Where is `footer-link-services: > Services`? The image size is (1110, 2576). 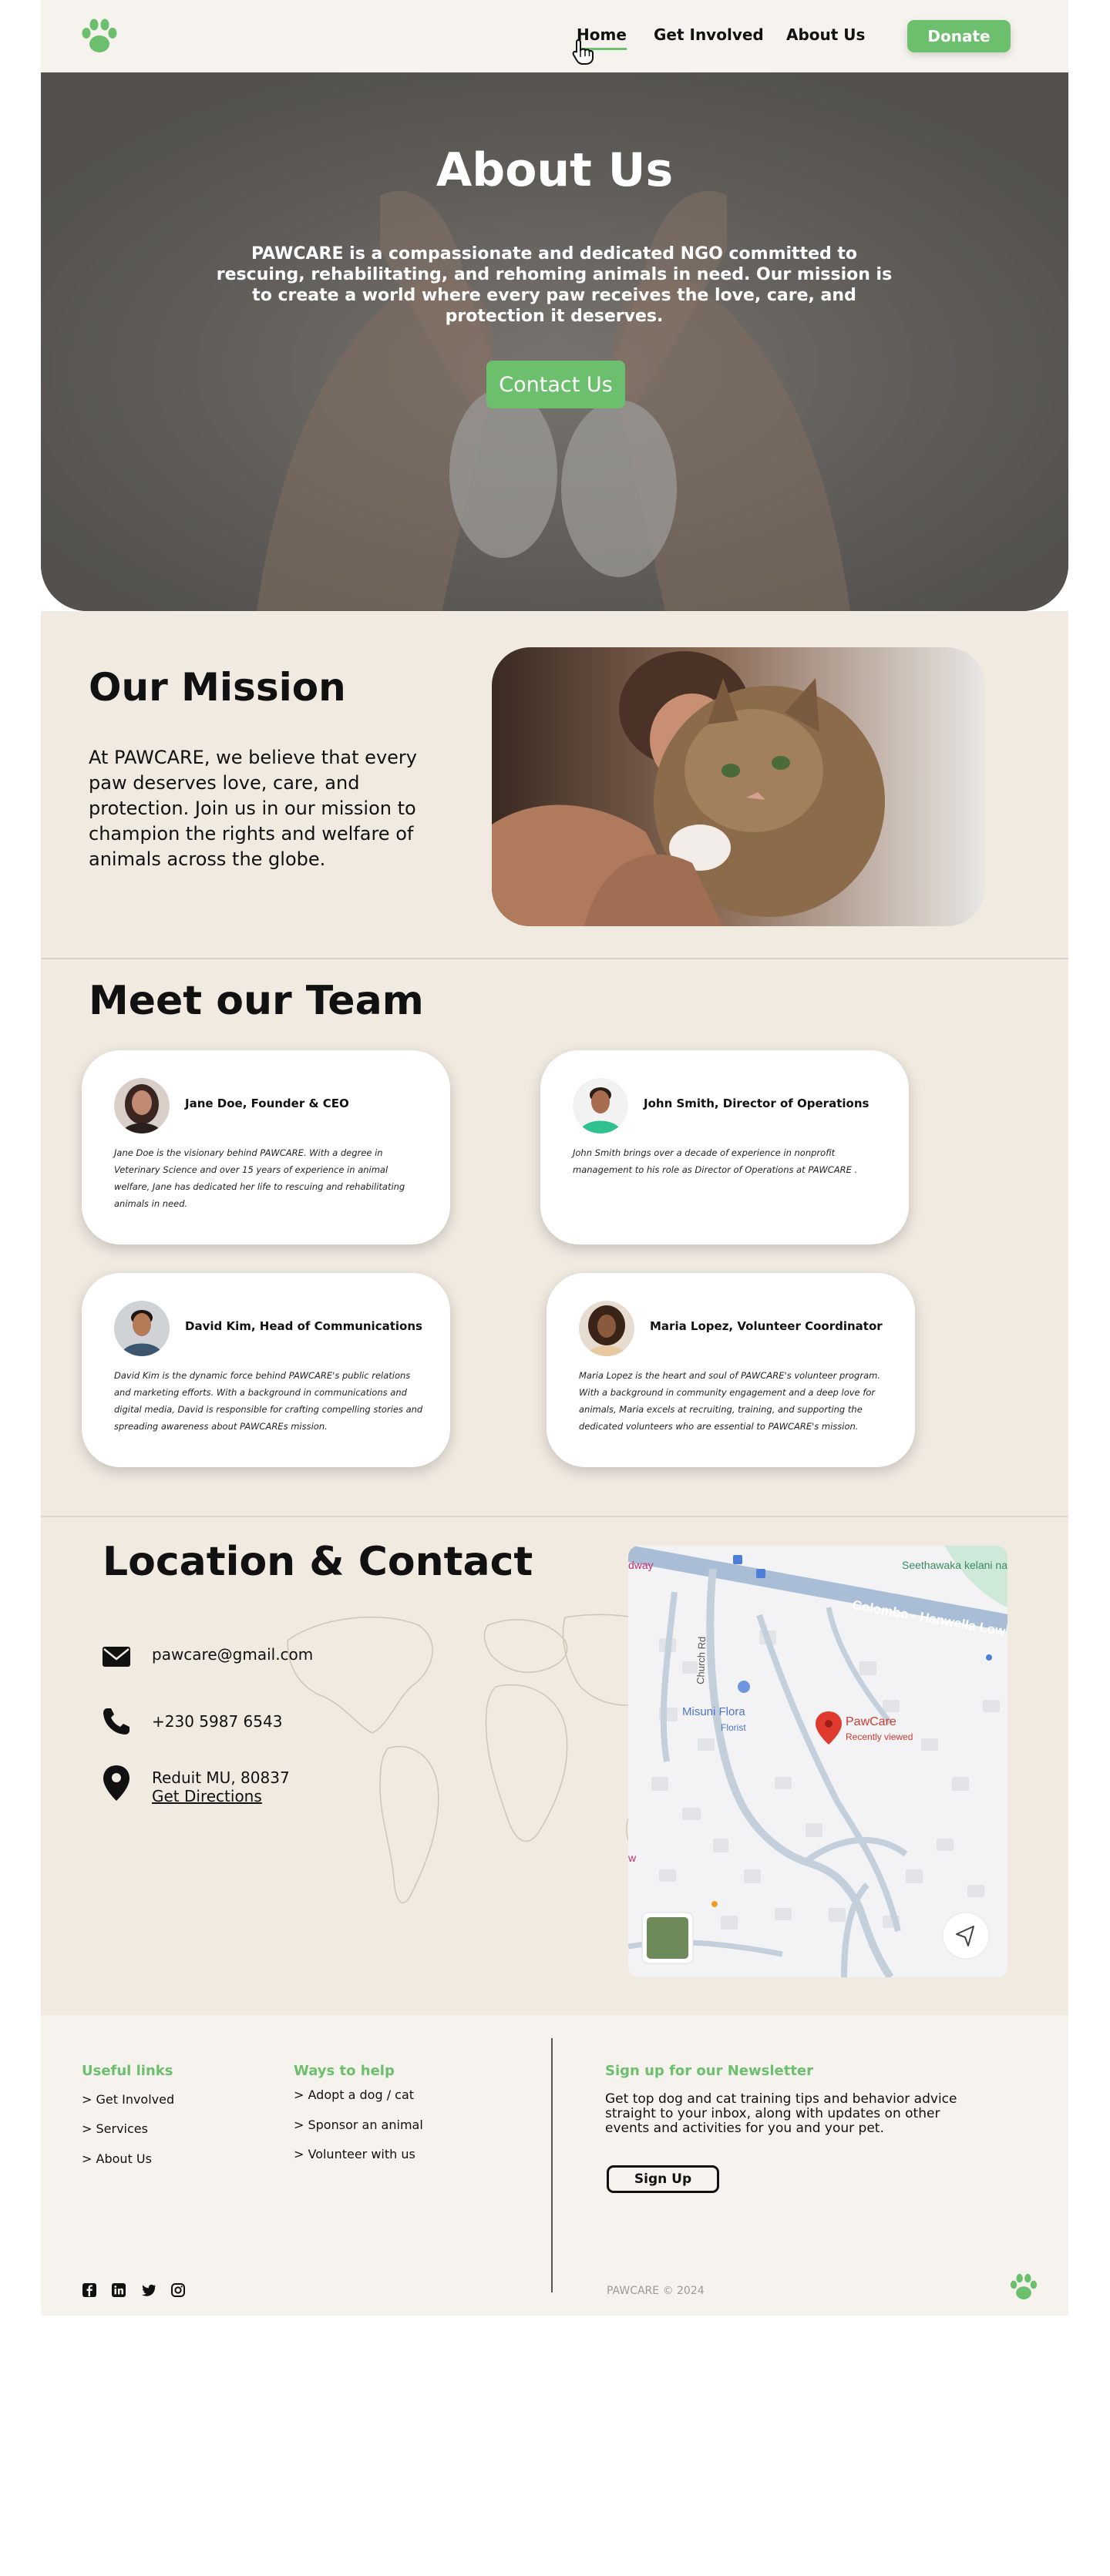 footer-link-services: > Services is located at coordinates (115, 2128).